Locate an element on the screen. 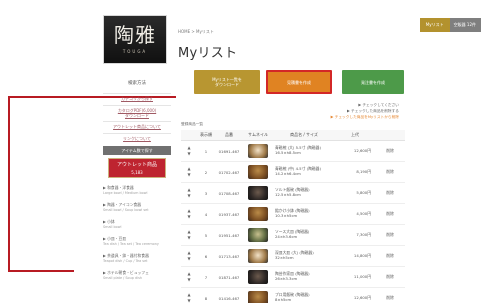 Image resolution: width=487 pixels, height=303 pixels. row-order: 8 is located at coordinates (206, 298).